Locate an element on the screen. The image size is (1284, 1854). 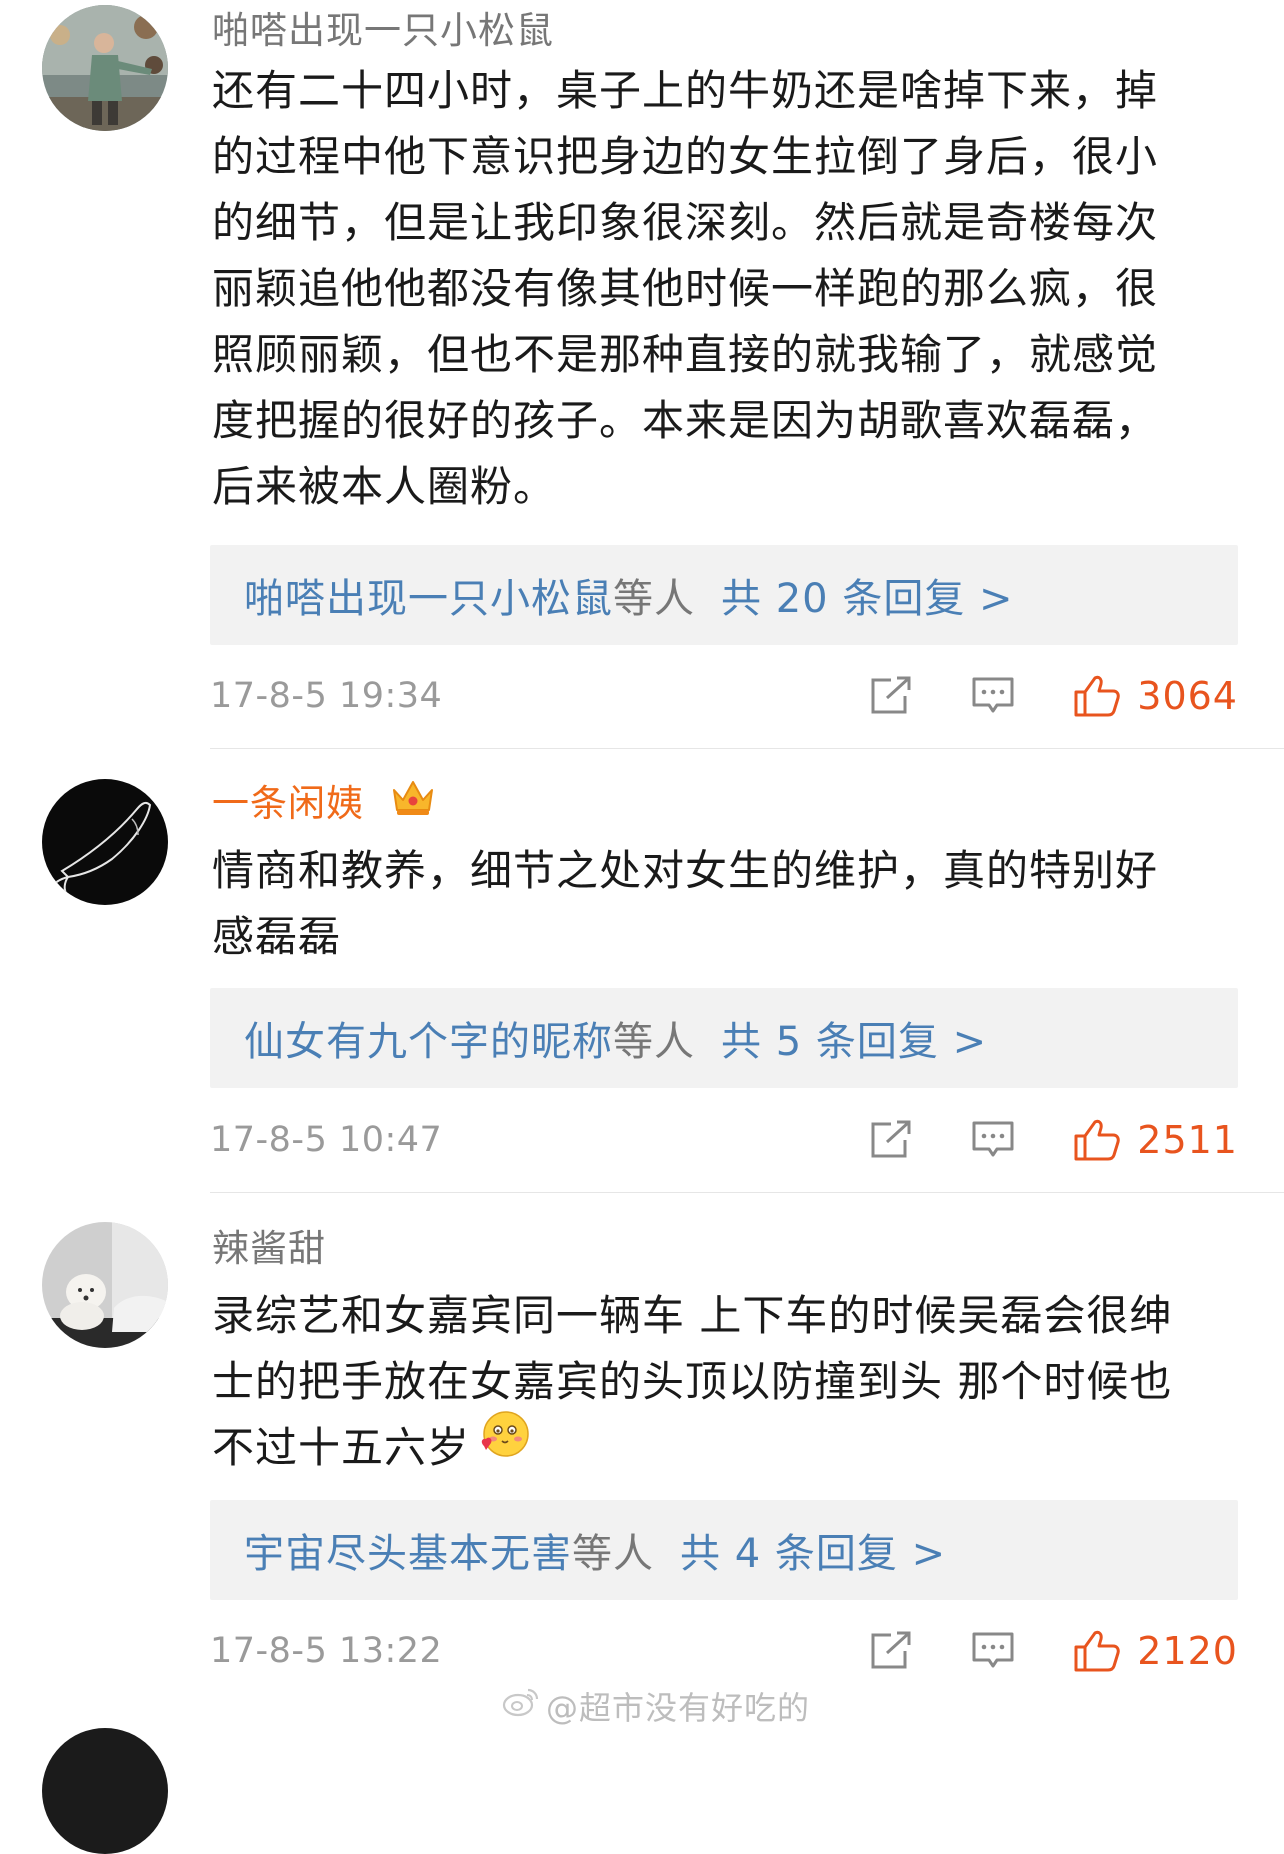
reply-count-link: 共 4 条回复 > is located at coordinates (813, 1550).